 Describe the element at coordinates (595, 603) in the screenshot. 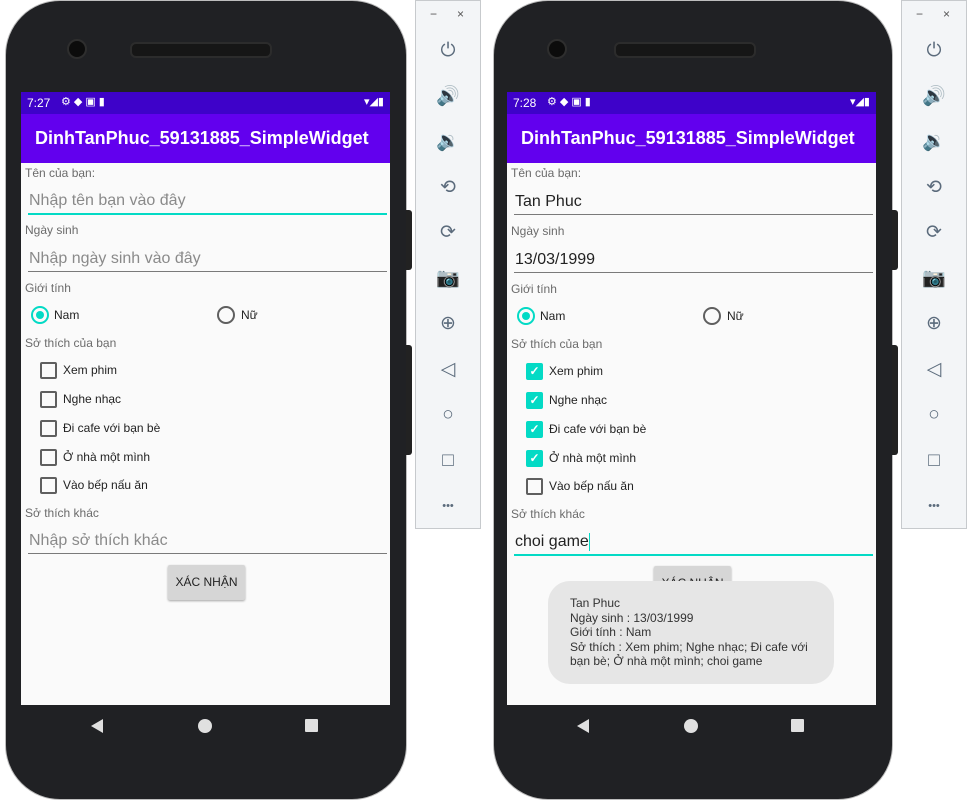

I see `toast-line: Tan Phuc` at that location.